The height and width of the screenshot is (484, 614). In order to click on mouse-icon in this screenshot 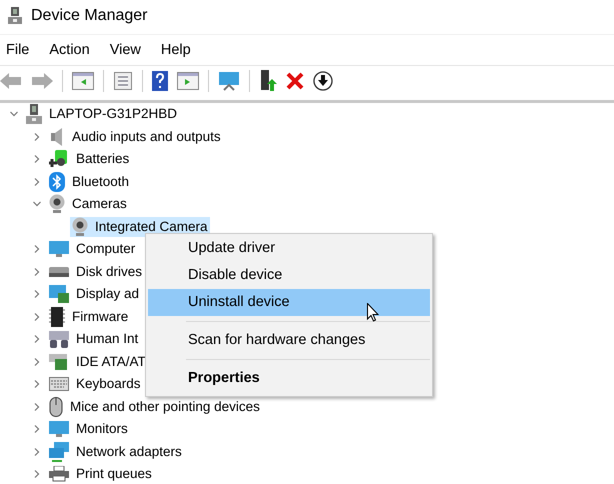, I will do `click(56, 406)`.